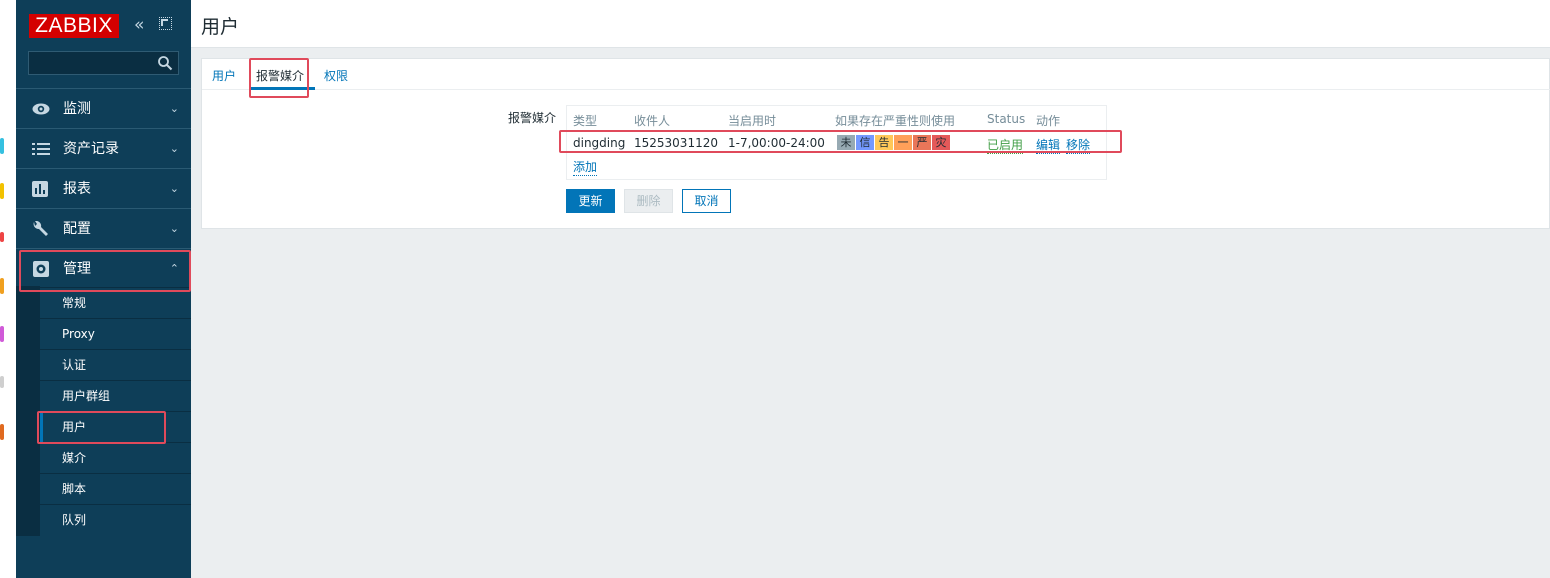  I want to click on column-header-severity: 如果存在严重性则使用, so click(895, 121).